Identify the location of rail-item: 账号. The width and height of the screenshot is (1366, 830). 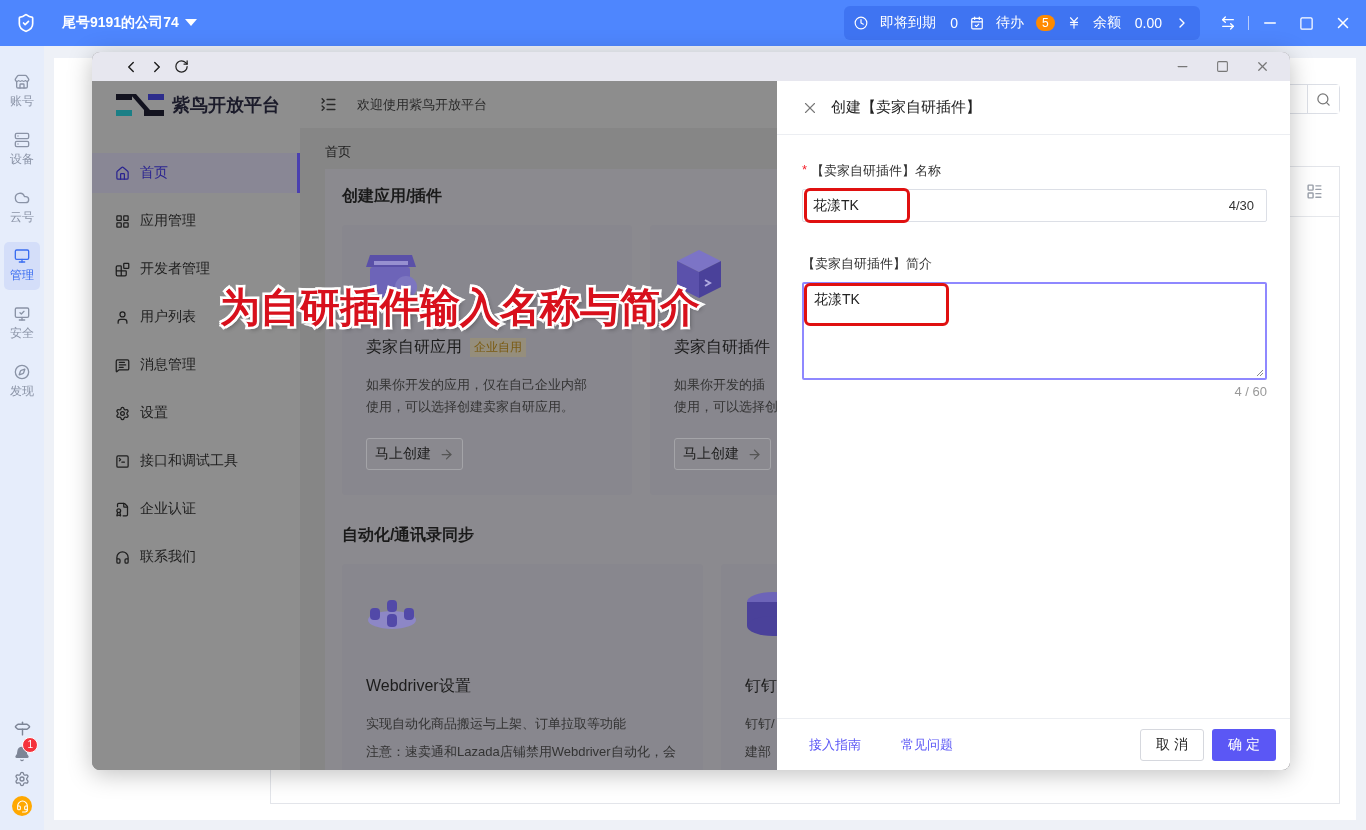
(22, 92).